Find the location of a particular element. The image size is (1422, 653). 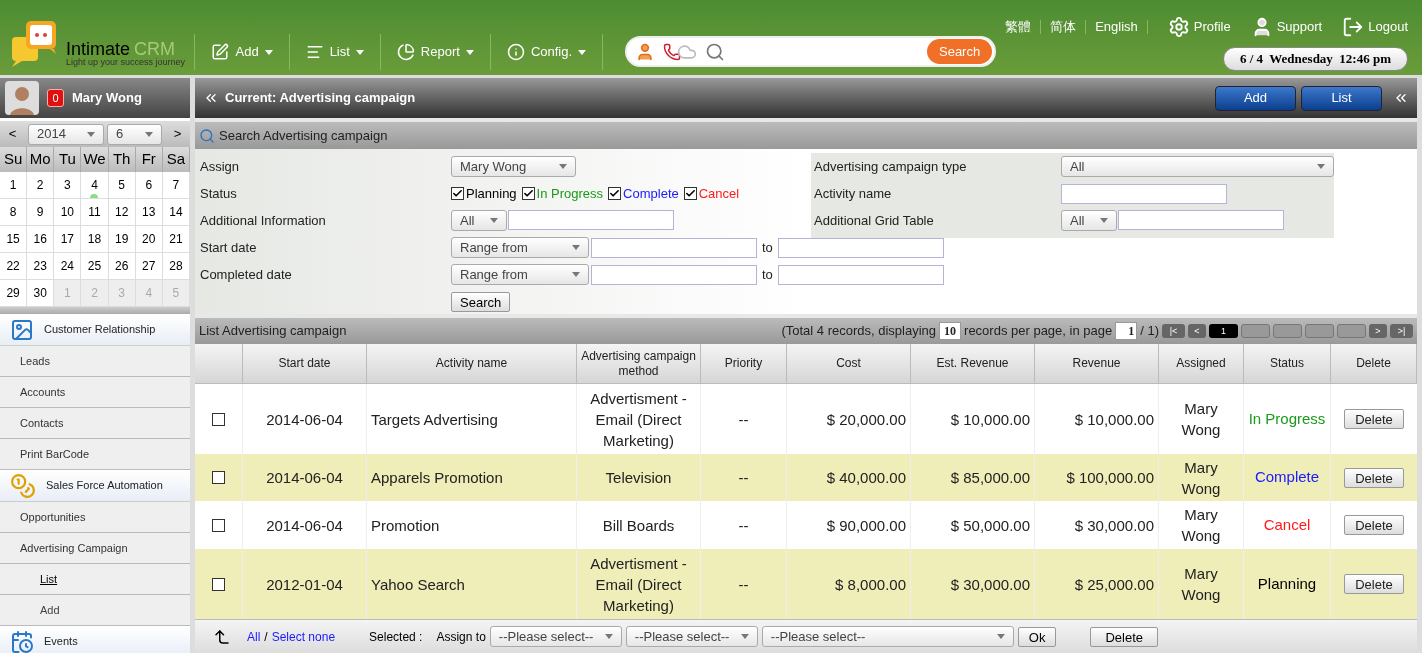

menu-button: Config. is located at coordinates (546, 52).